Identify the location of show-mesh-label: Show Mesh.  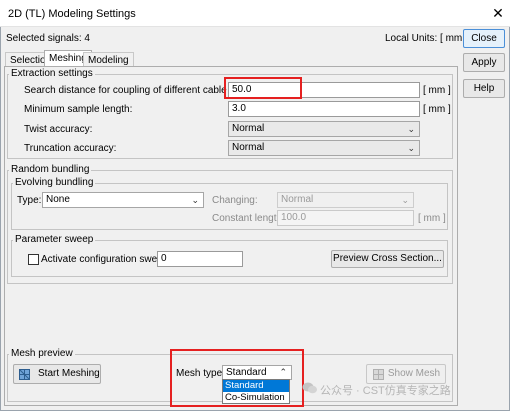
(414, 373).